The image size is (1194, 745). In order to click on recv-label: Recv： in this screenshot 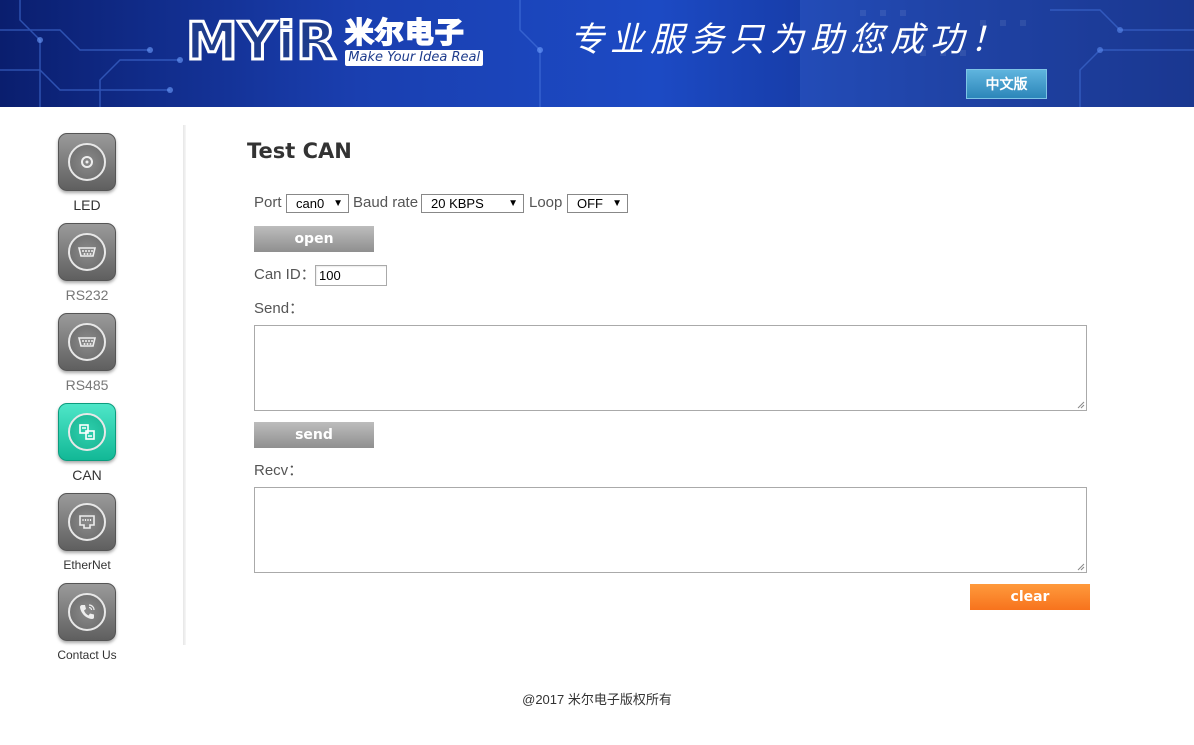, I will do `click(279, 470)`.